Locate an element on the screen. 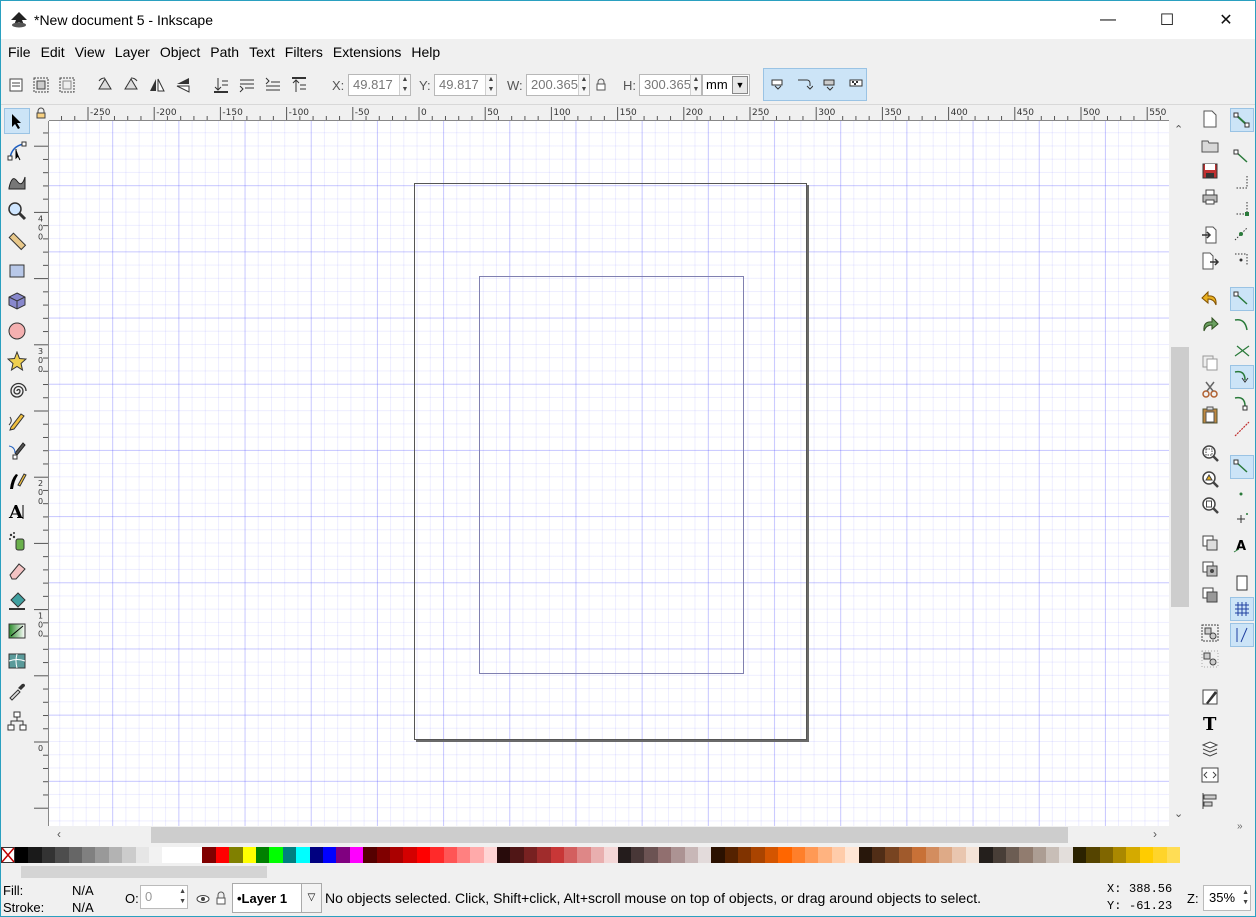 The height and width of the screenshot is (917, 1256). import-icon is located at coordinates (1210, 235).